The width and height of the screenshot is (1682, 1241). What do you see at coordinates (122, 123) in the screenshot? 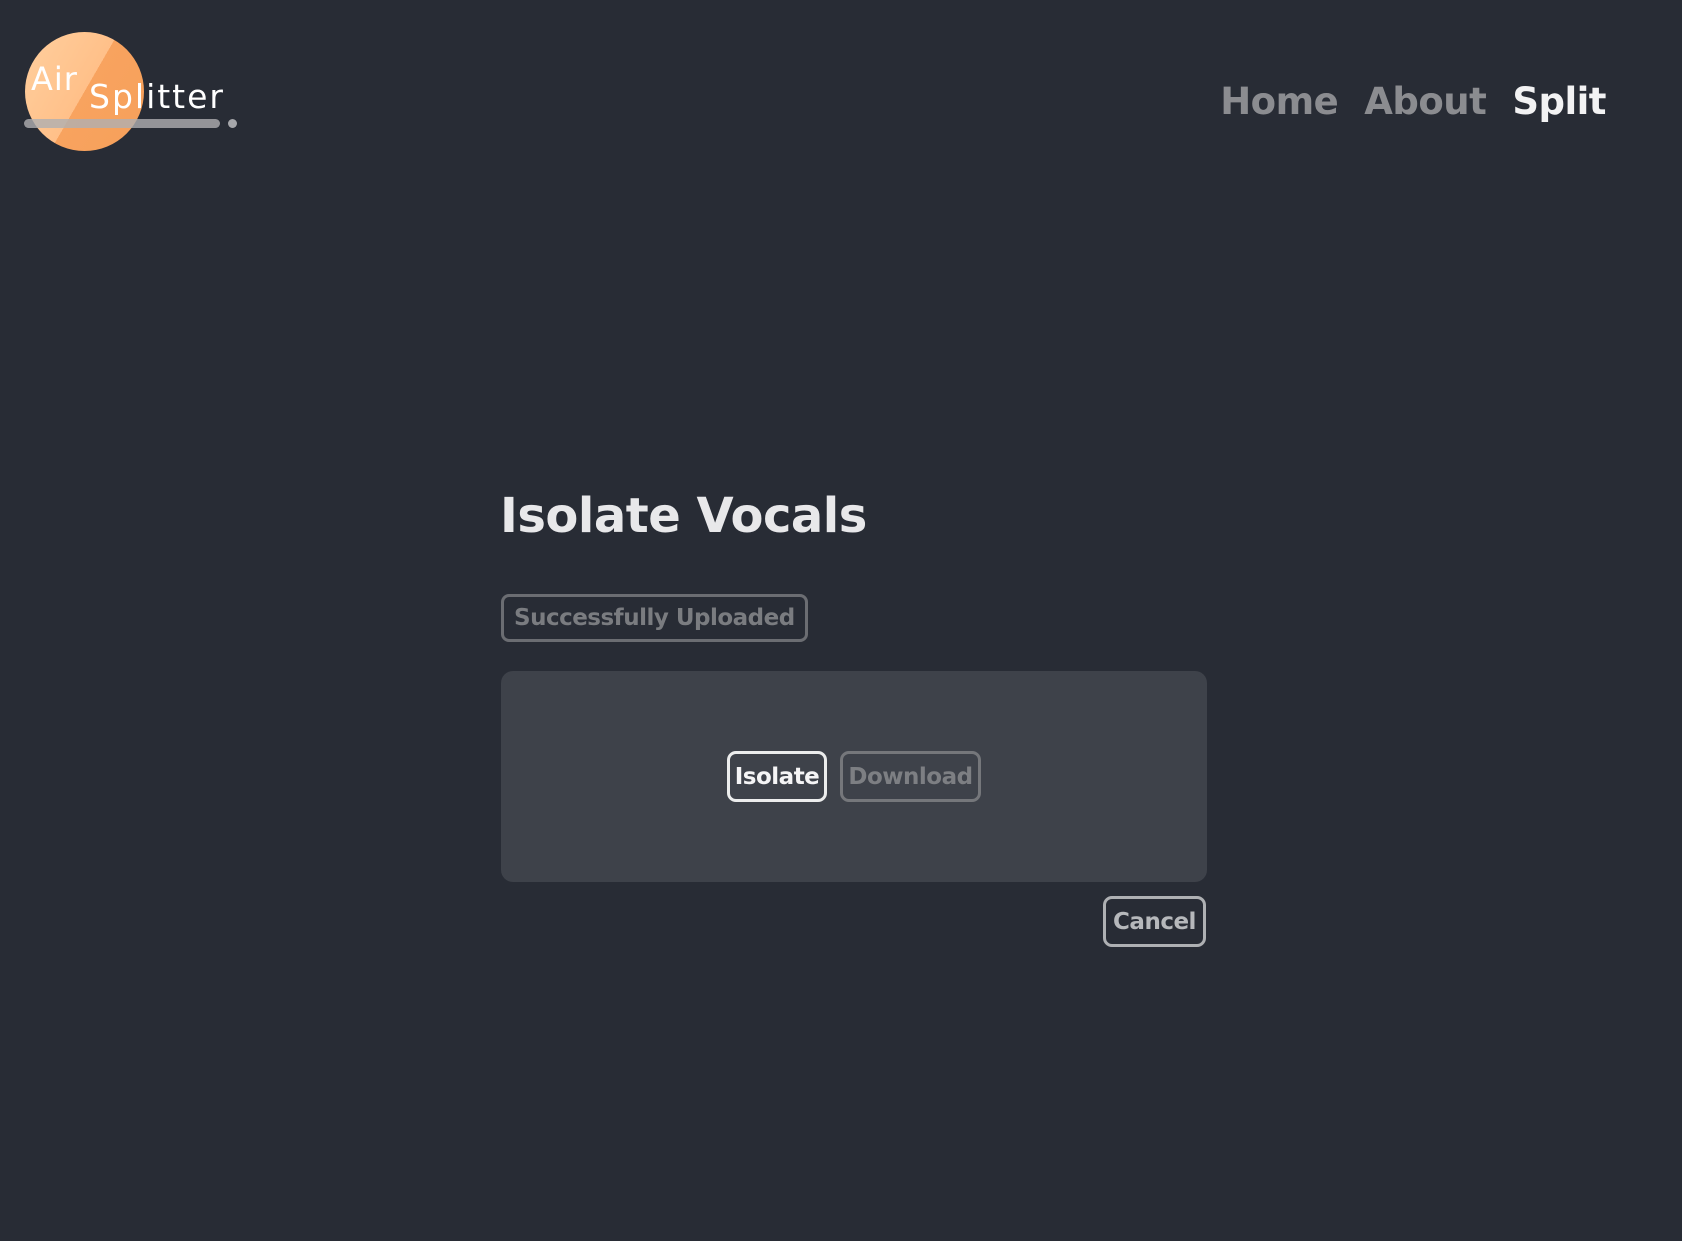
I see `logo-underline-bar` at bounding box center [122, 123].